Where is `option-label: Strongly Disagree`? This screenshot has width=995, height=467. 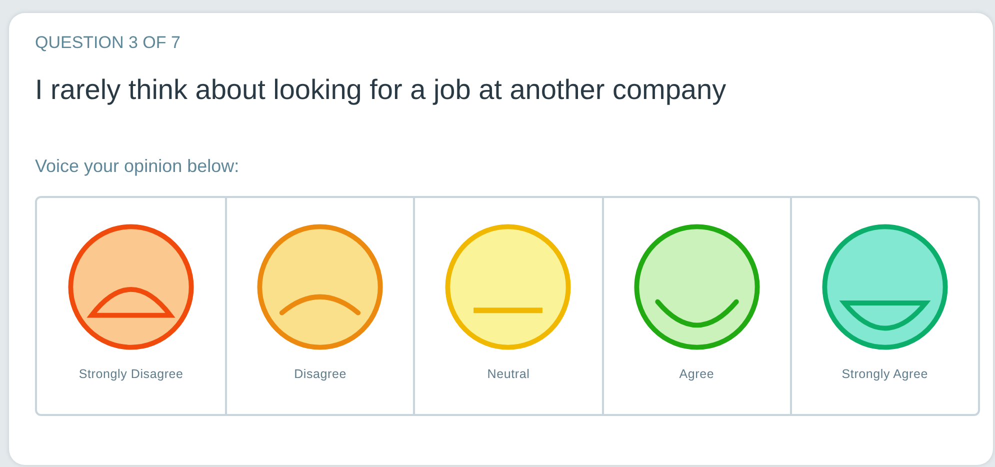 option-label: Strongly Disagree is located at coordinates (131, 374).